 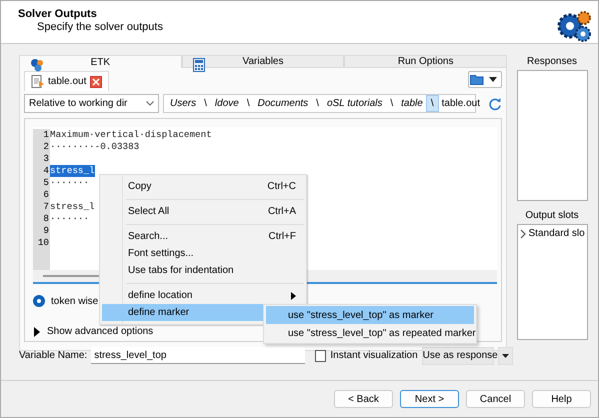 What do you see at coordinates (58, 14) in the screenshot?
I see `page-title: Solver Outputs` at bounding box center [58, 14].